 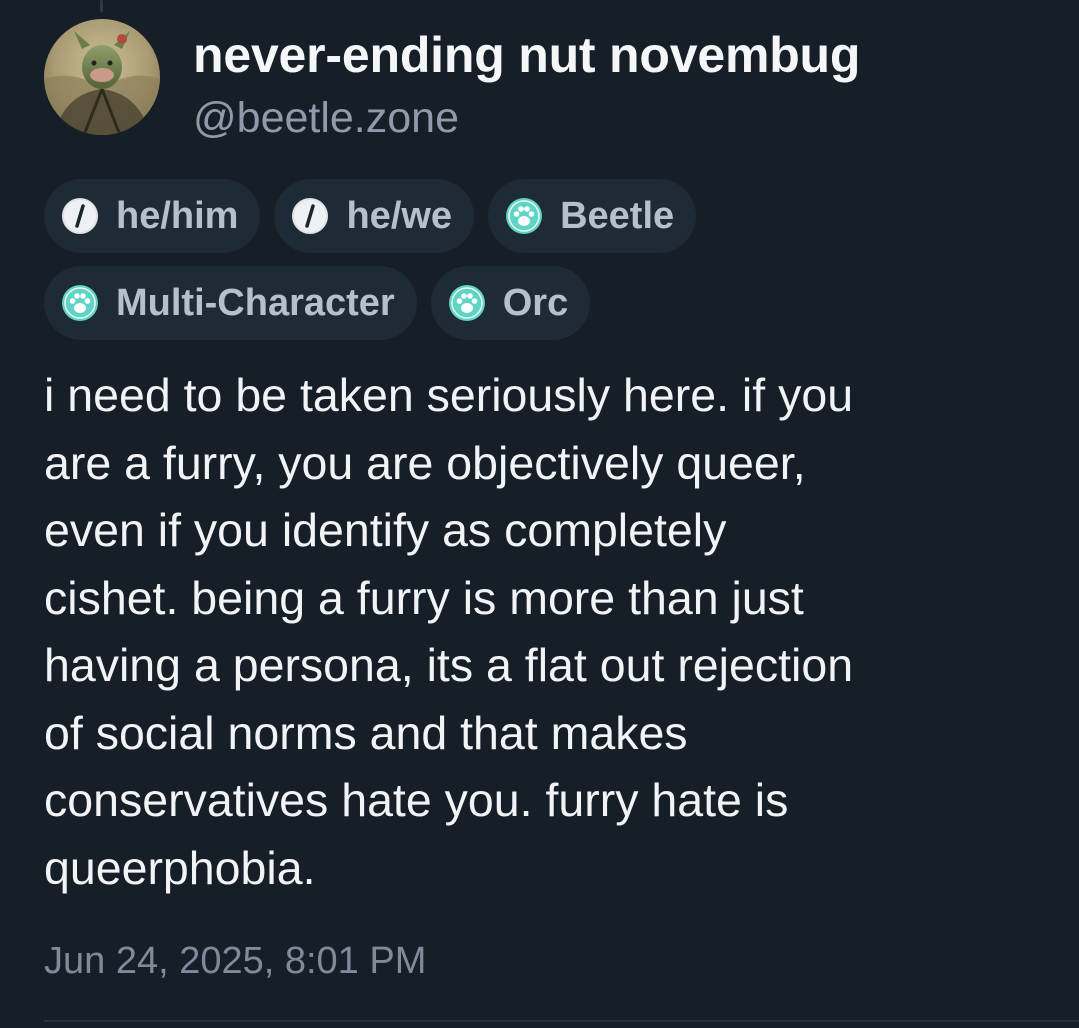 I want to click on tag-row: Multi-Character Orc, so click(x=404, y=303).